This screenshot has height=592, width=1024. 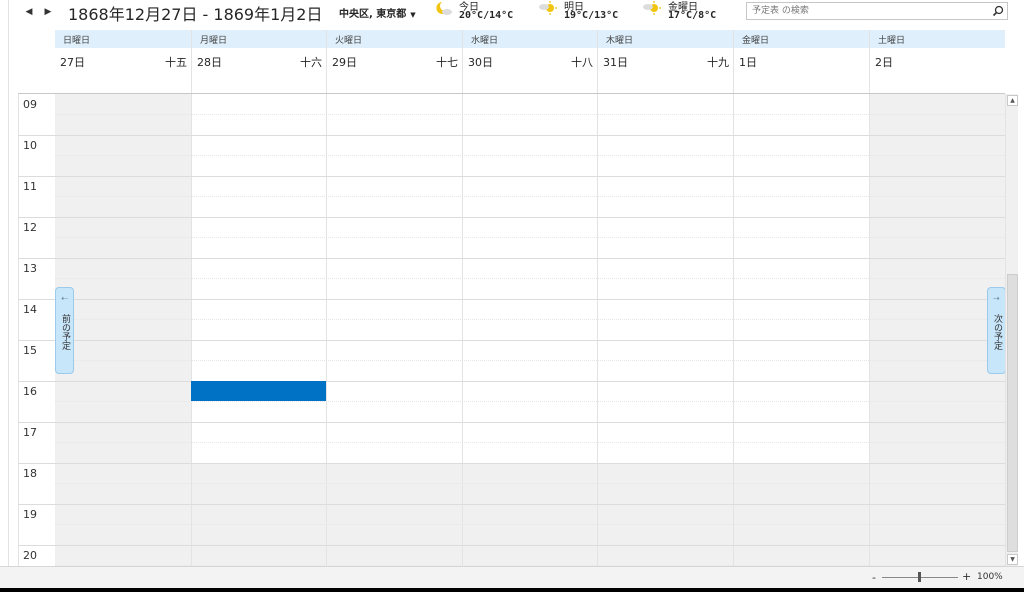 I want to click on weekday-label: 水曜日, so click(x=485, y=41).